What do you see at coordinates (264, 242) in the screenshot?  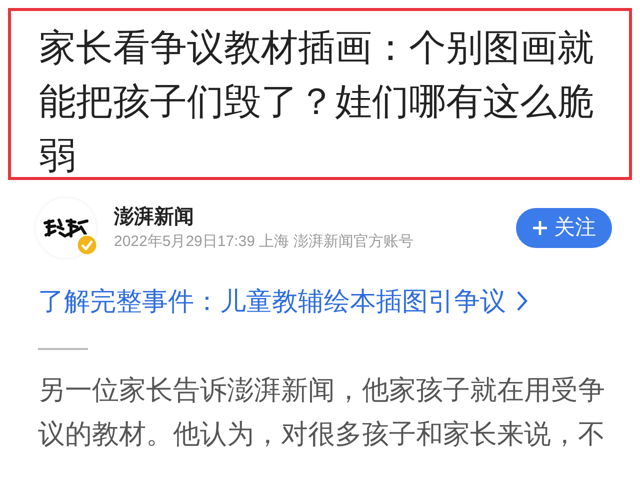 I see `post-meta: 2022年5月29日17:39 上海 澎湃新闻官方账号` at bounding box center [264, 242].